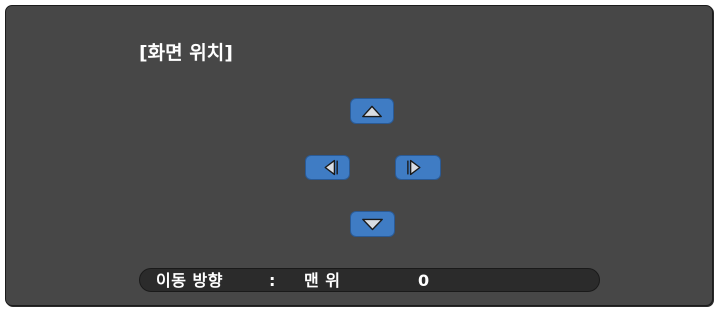  What do you see at coordinates (414, 167) in the screenshot?
I see `triangle-right-icon` at bounding box center [414, 167].